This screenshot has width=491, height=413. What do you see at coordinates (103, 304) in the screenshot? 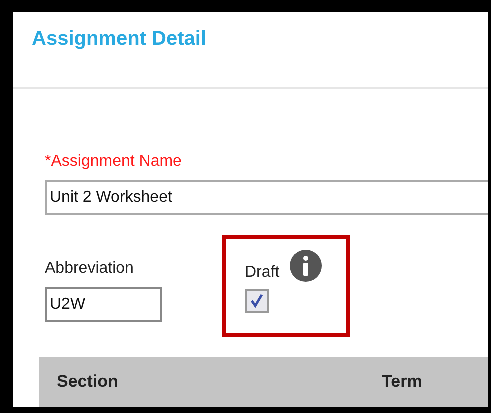
I see `input-field: U2W` at bounding box center [103, 304].